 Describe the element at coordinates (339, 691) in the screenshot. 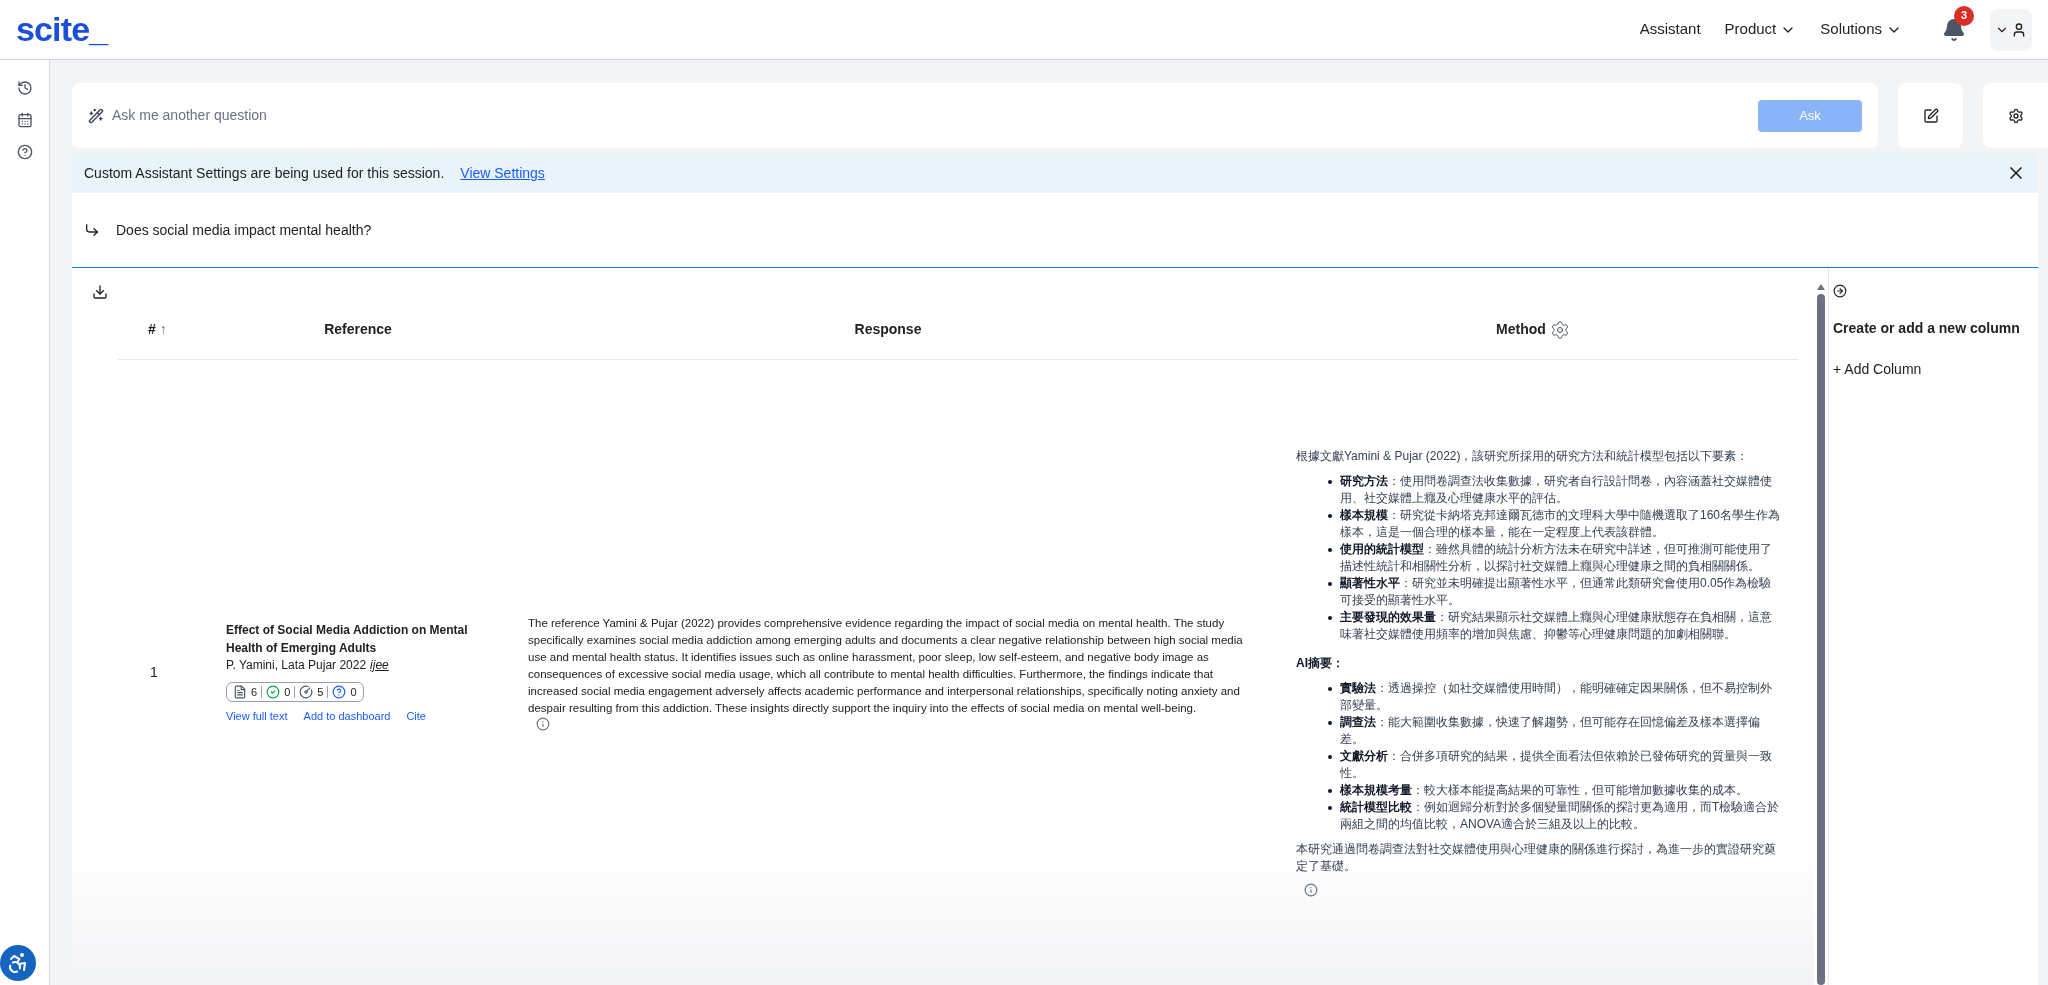

I see `question-circle-icon` at that location.